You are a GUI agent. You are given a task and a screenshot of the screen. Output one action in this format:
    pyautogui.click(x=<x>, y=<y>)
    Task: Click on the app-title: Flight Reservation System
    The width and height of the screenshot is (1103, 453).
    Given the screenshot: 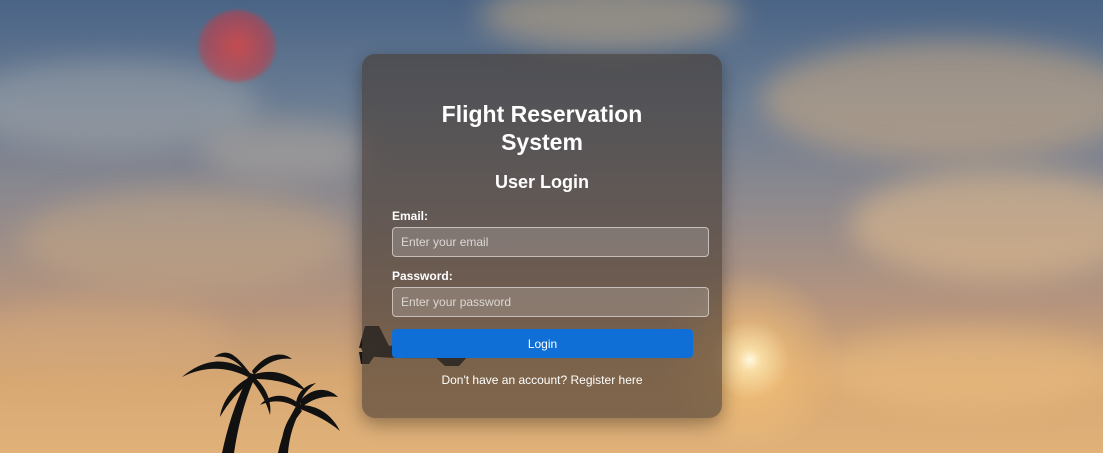 What is the action you would take?
    pyautogui.click(x=542, y=128)
    